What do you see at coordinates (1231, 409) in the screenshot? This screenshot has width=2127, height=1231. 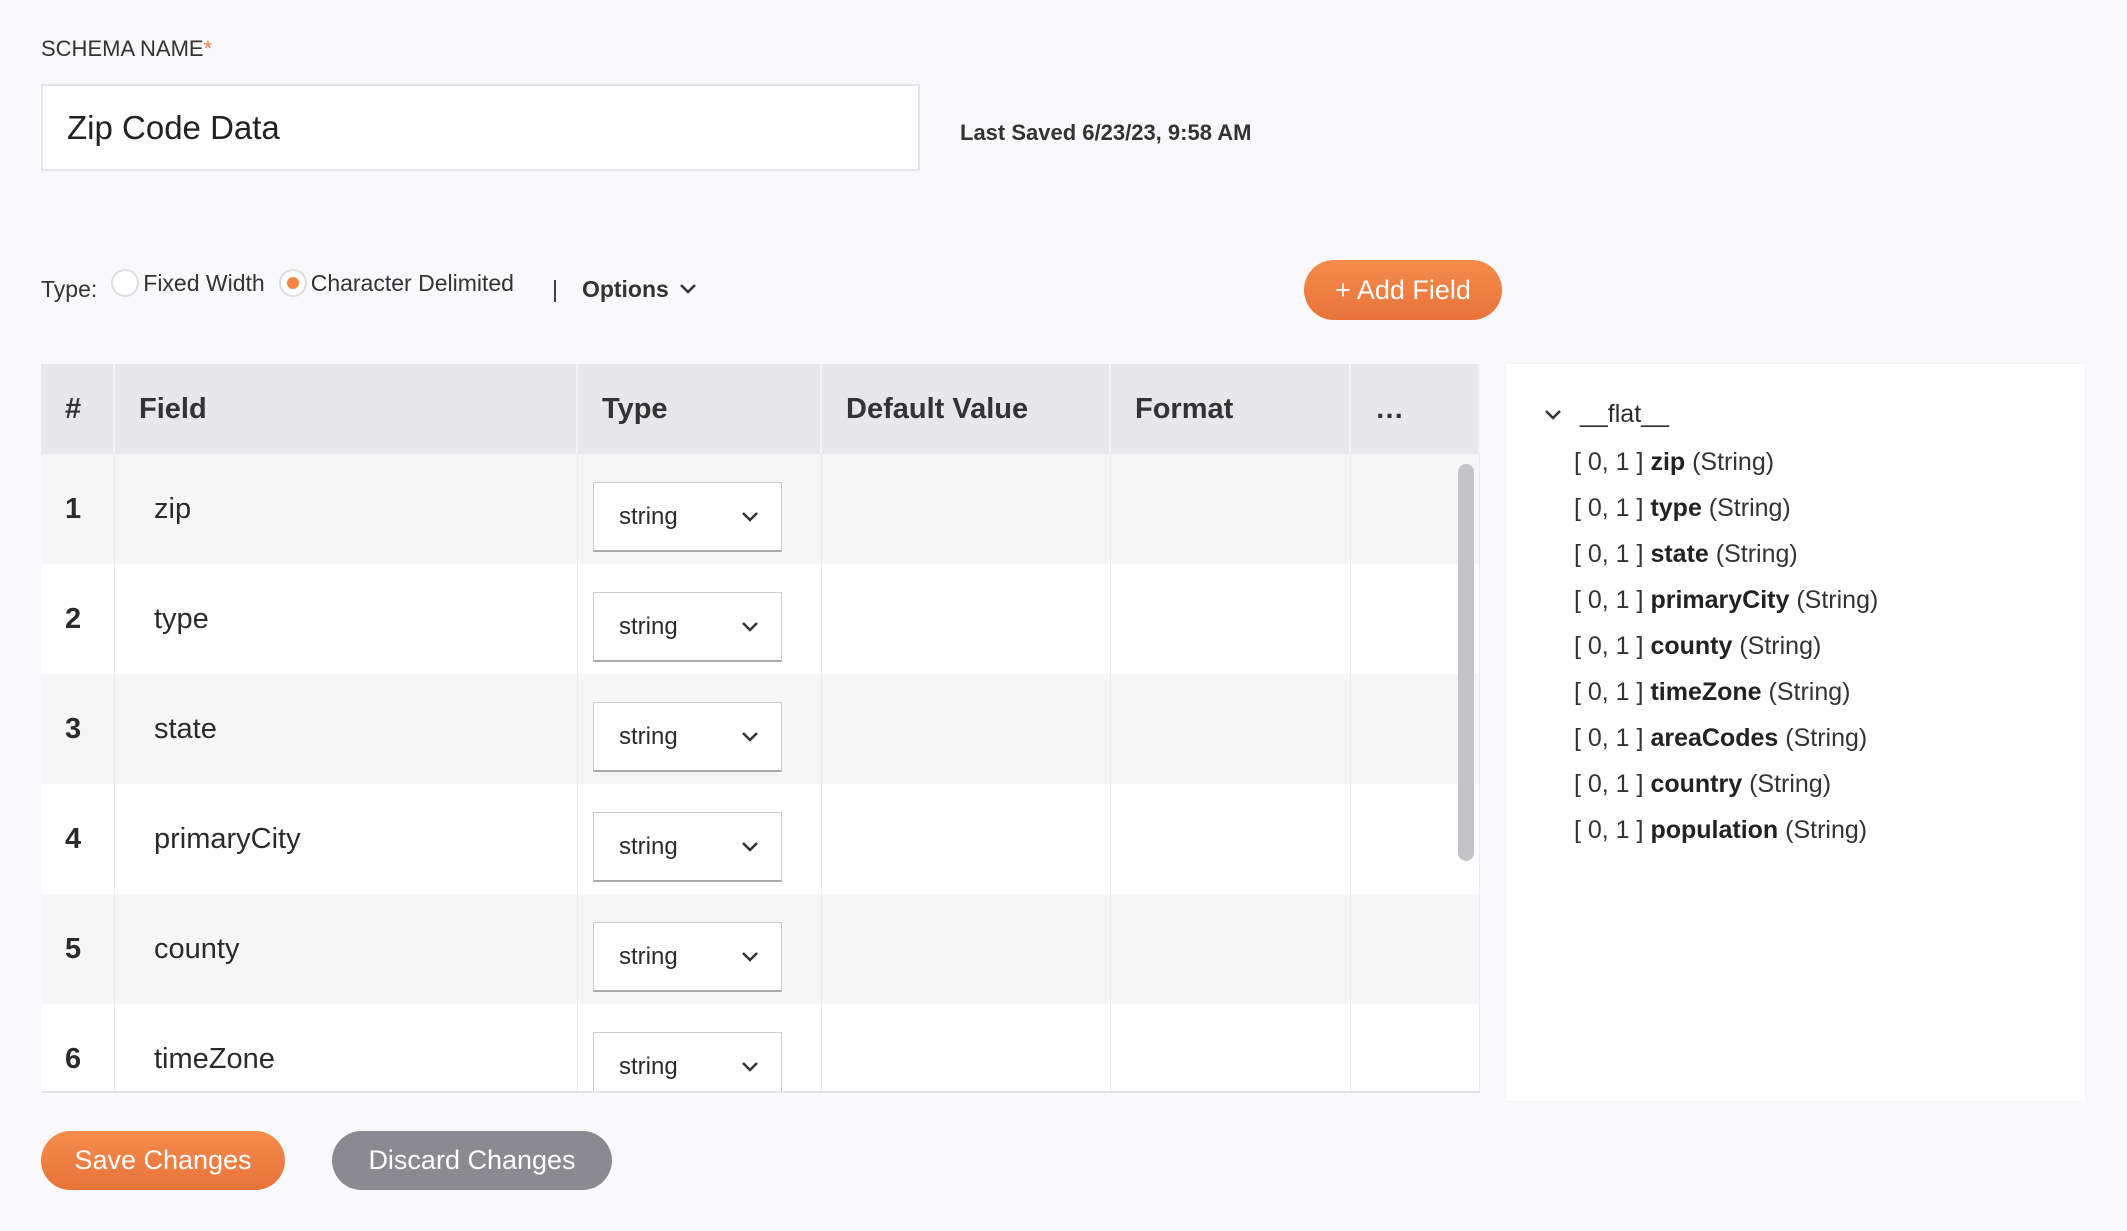 I see `header-format: Format` at bounding box center [1231, 409].